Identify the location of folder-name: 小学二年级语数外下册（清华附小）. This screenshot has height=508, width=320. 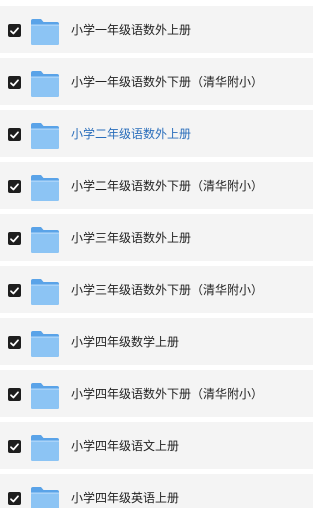
(167, 186).